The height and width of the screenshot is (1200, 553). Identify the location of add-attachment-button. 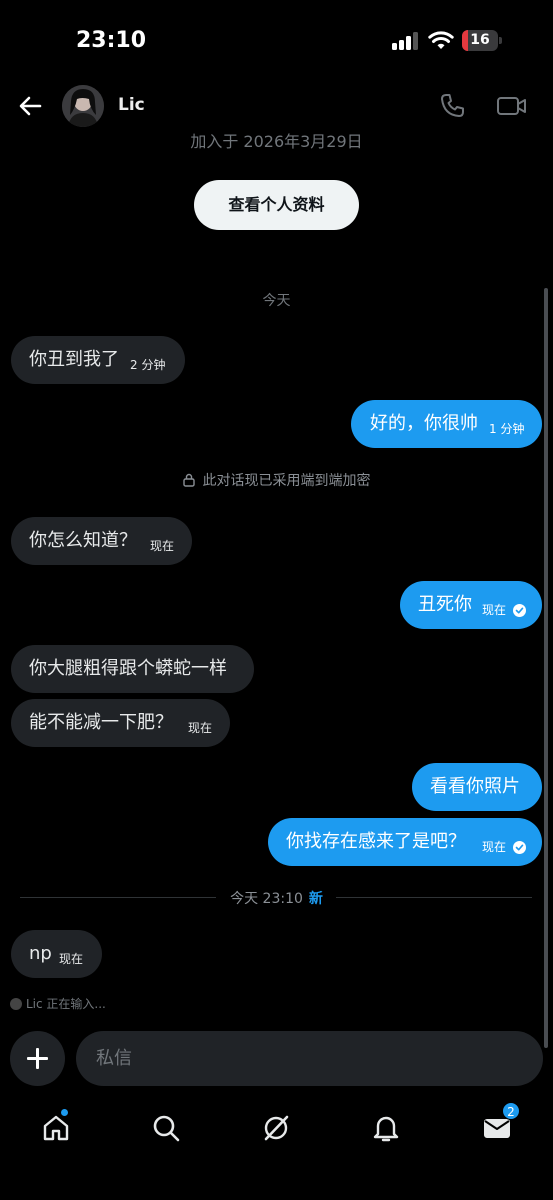
(37, 1058).